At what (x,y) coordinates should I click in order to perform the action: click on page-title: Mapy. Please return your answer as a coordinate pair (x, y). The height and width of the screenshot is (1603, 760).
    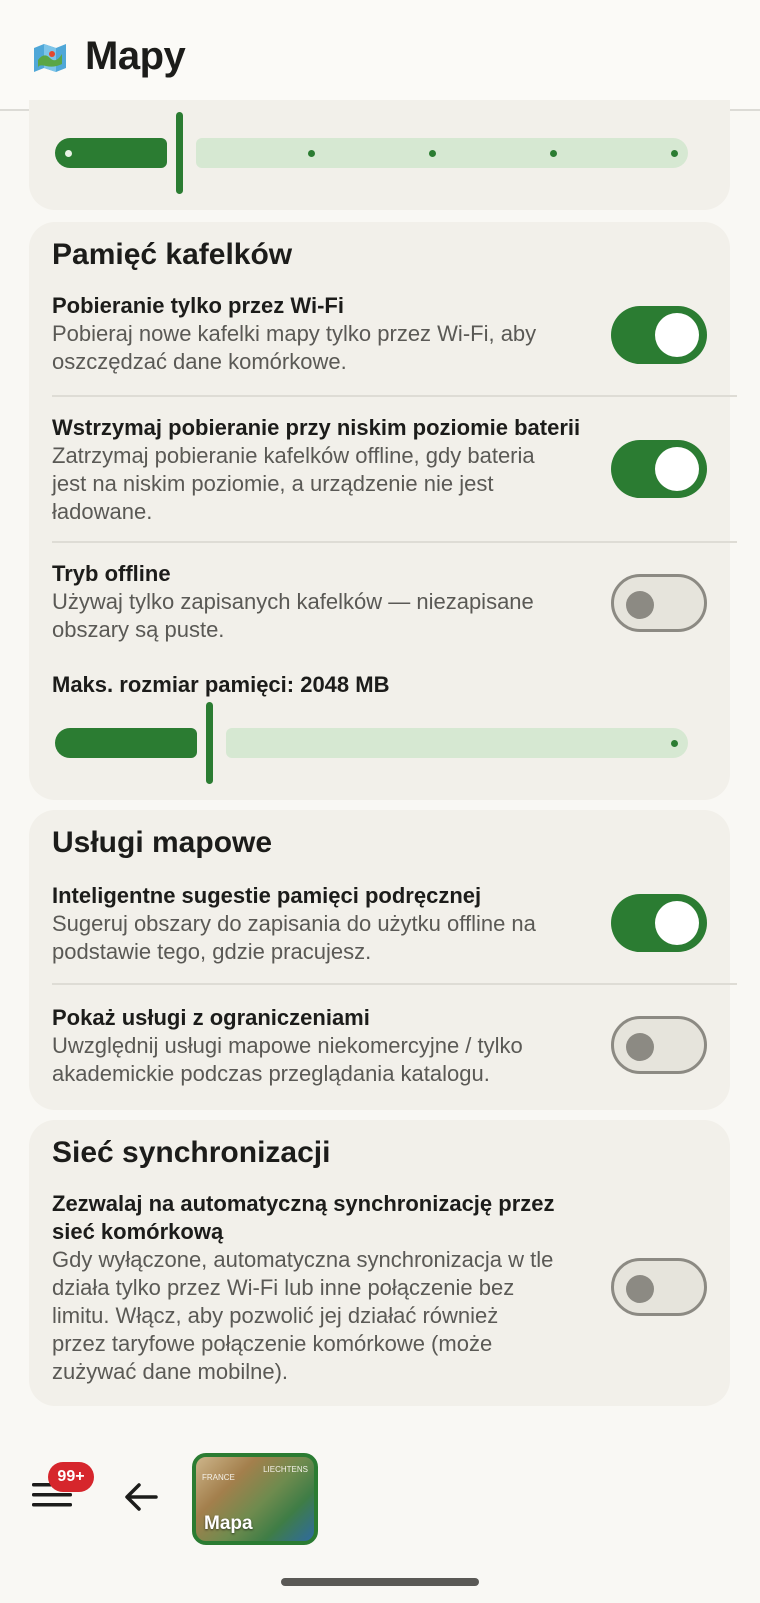
    Looking at the image, I should click on (135, 56).